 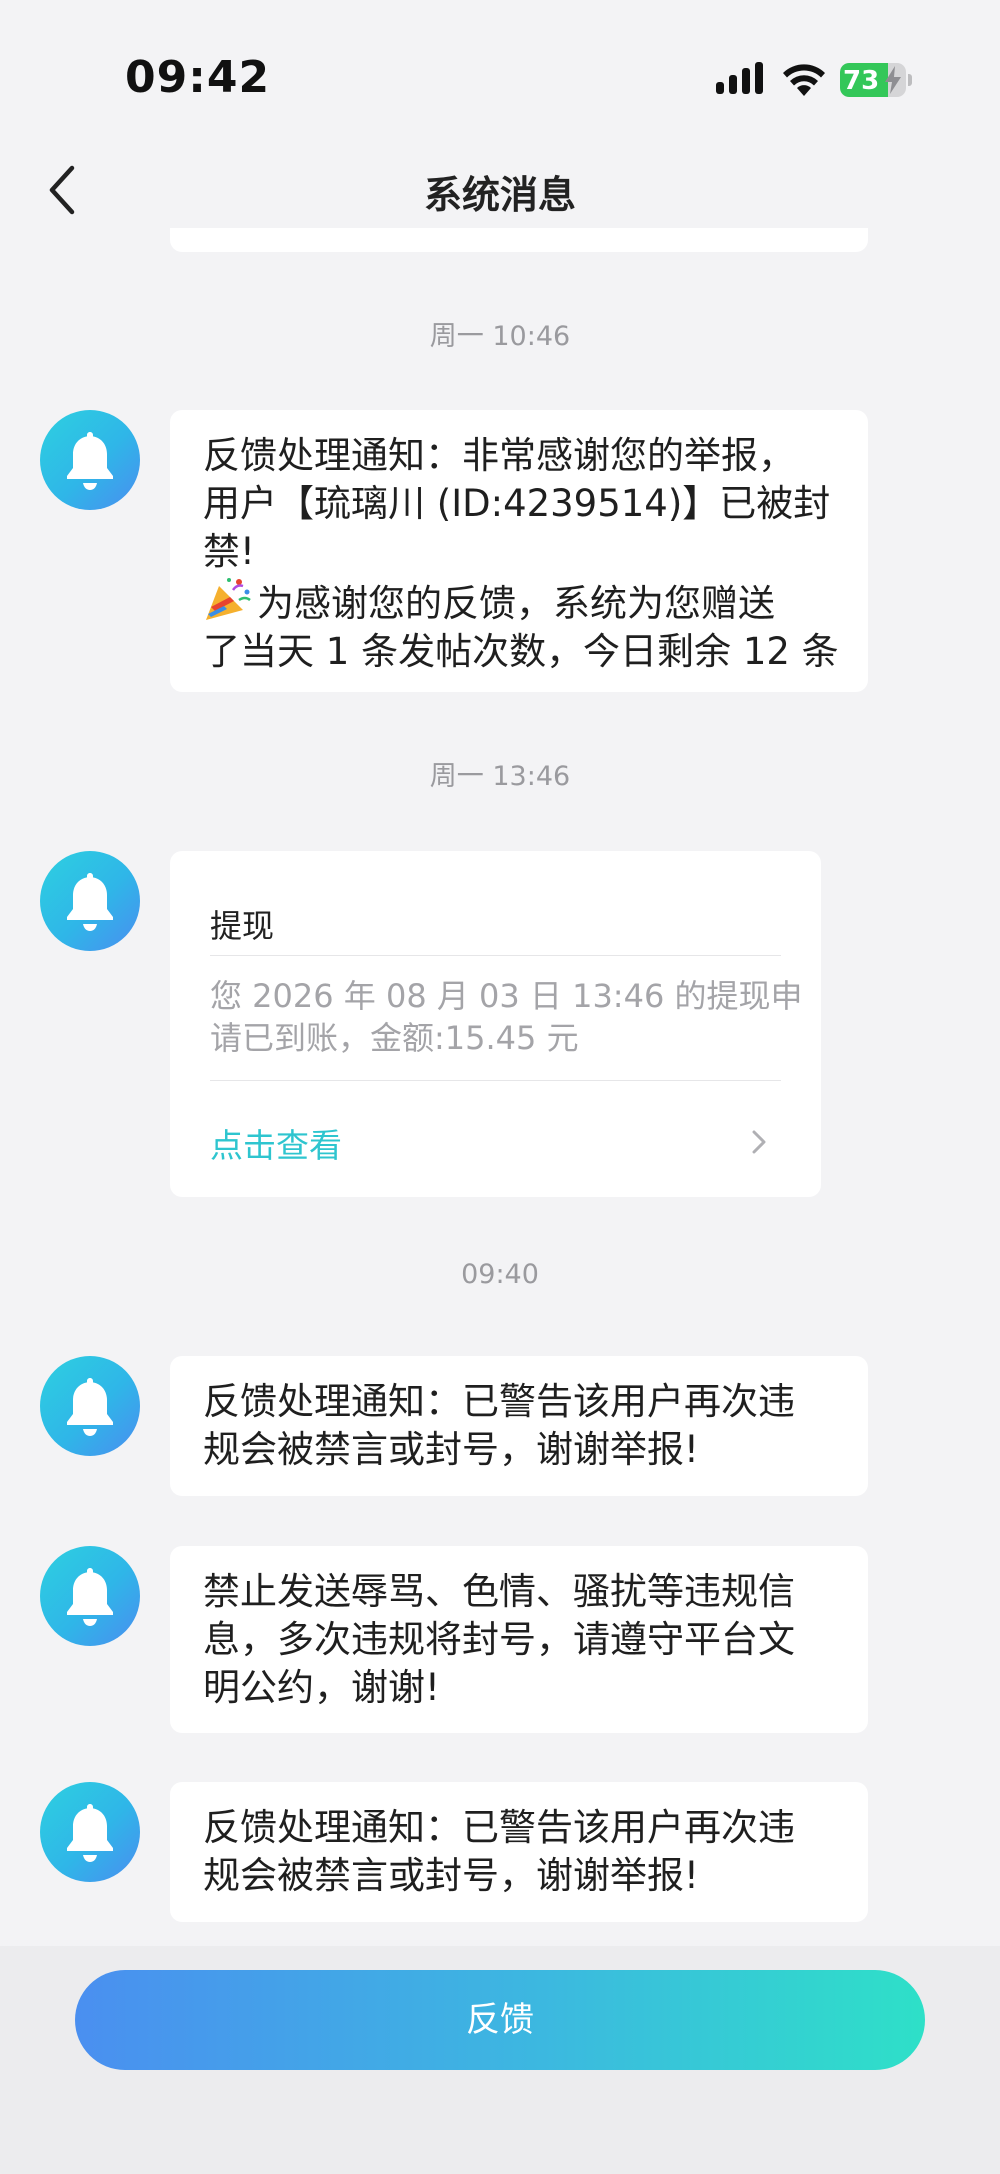 What do you see at coordinates (500, 2020) in the screenshot?
I see `feedback-button: 反馈` at bounding box center [500, 2020].